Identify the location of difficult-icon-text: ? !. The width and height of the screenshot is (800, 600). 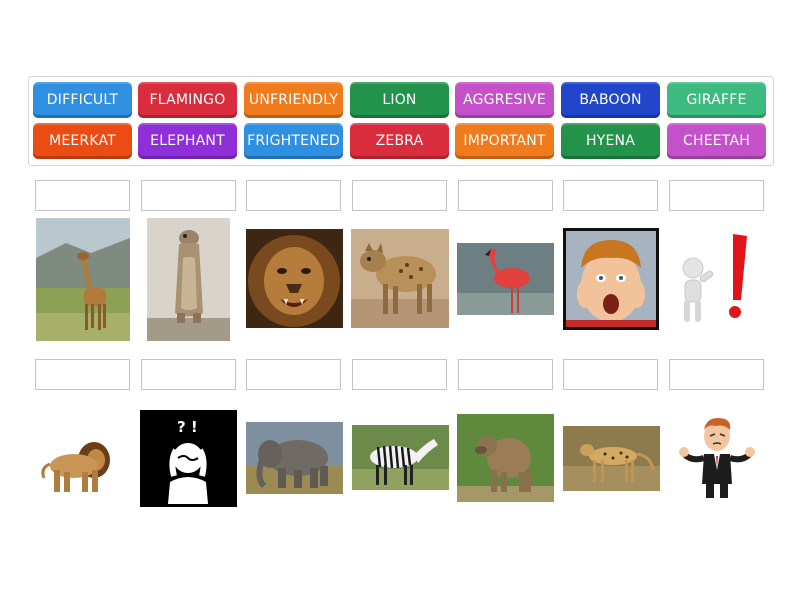
(187, 427).